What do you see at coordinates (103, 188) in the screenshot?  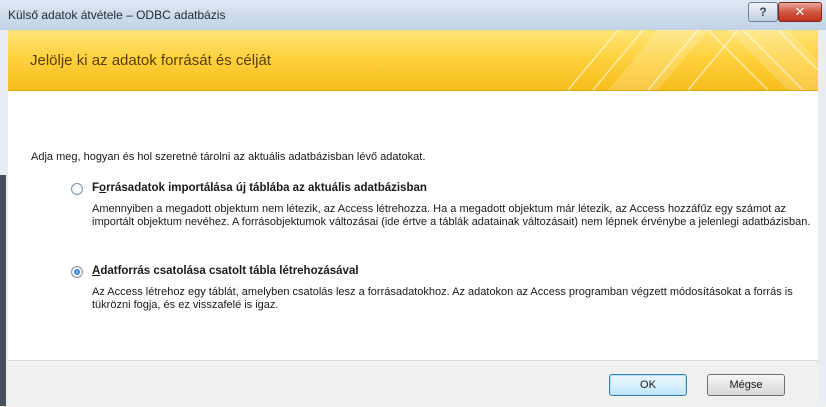 I see `import-option-hotkey: o` at bounding box center [103, 188].